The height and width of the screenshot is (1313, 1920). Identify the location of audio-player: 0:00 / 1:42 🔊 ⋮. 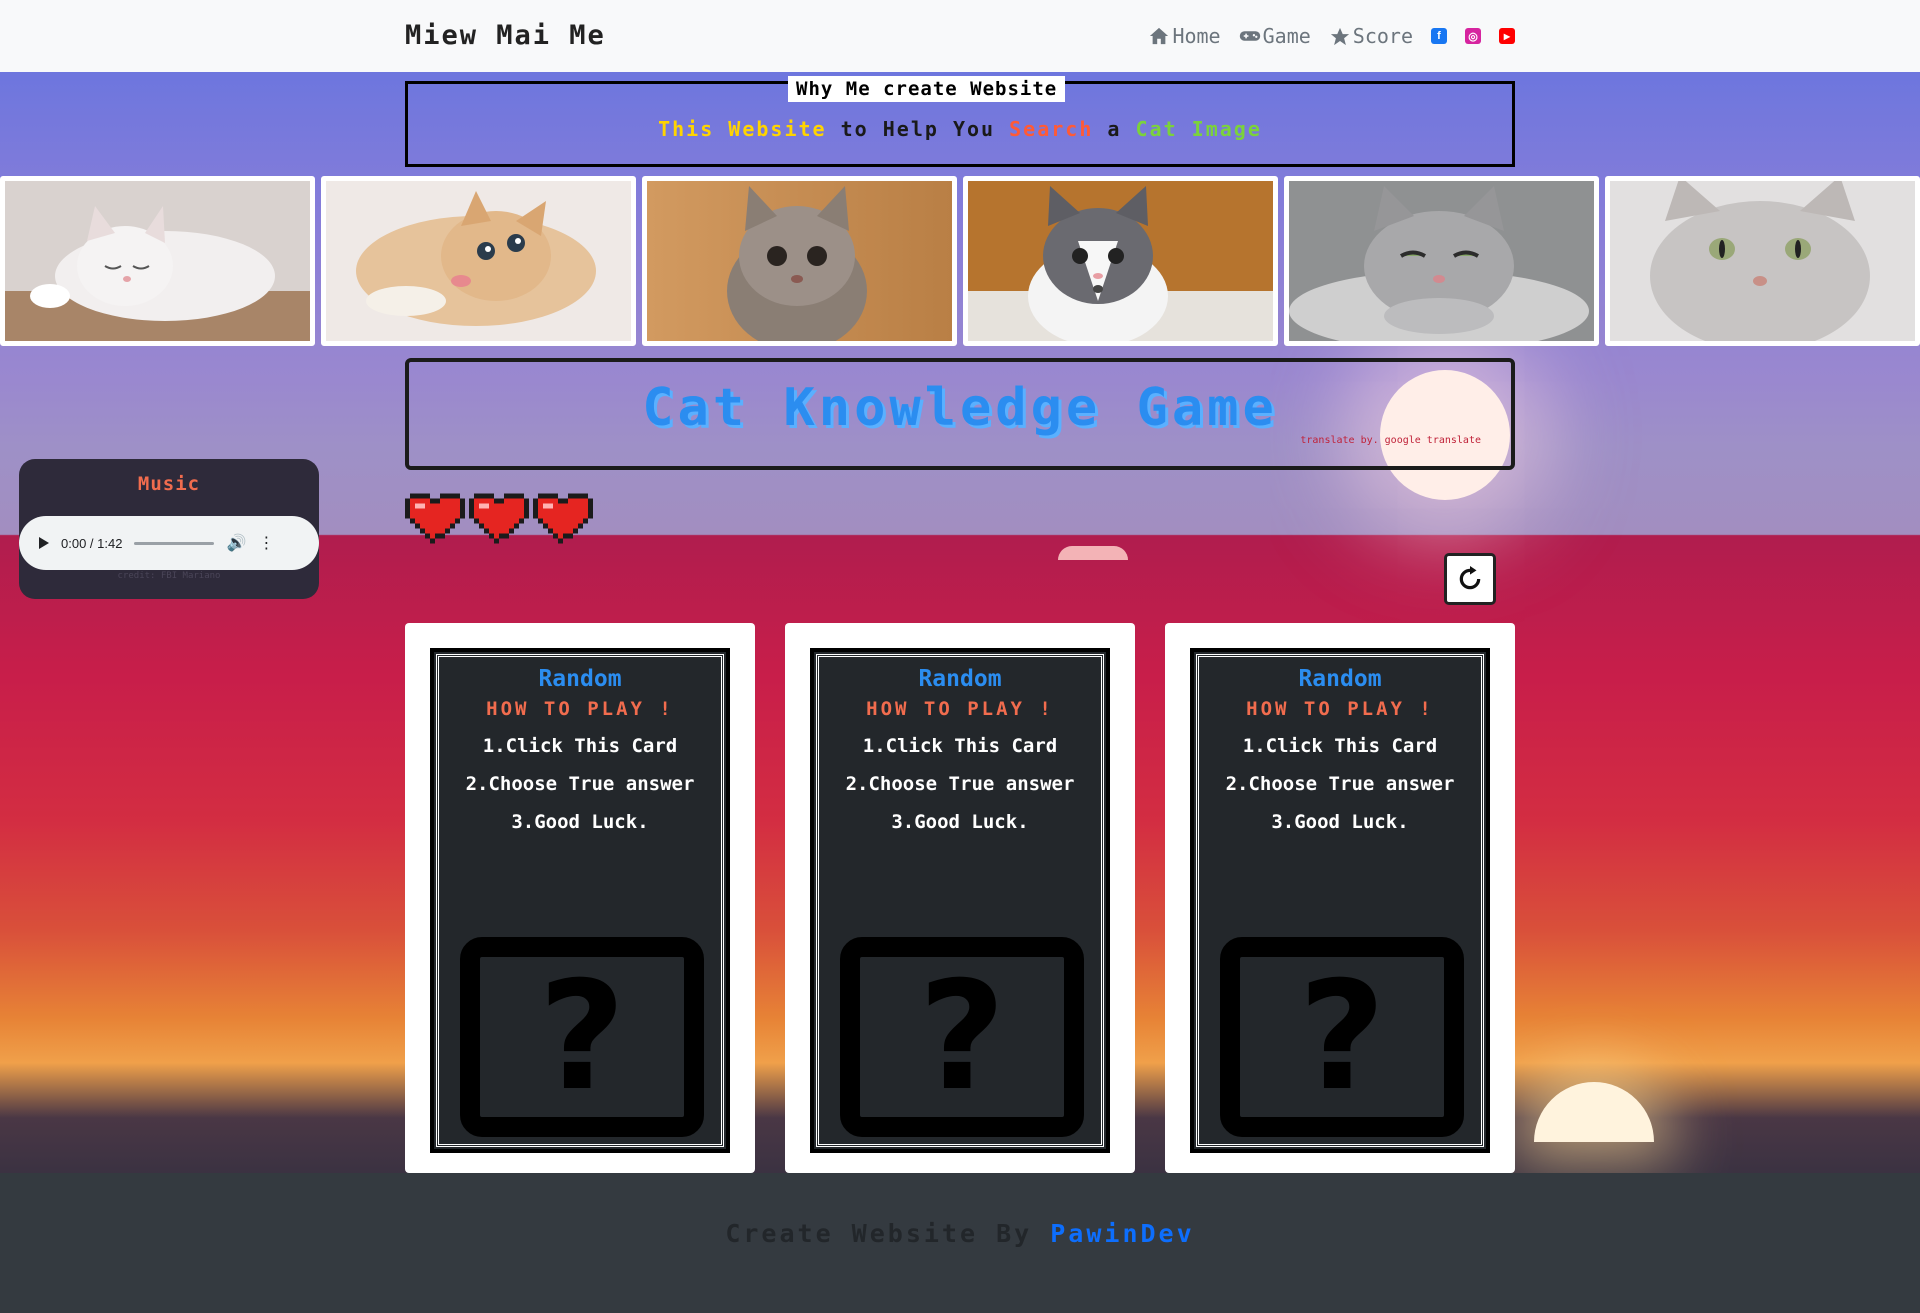
(169, 543).